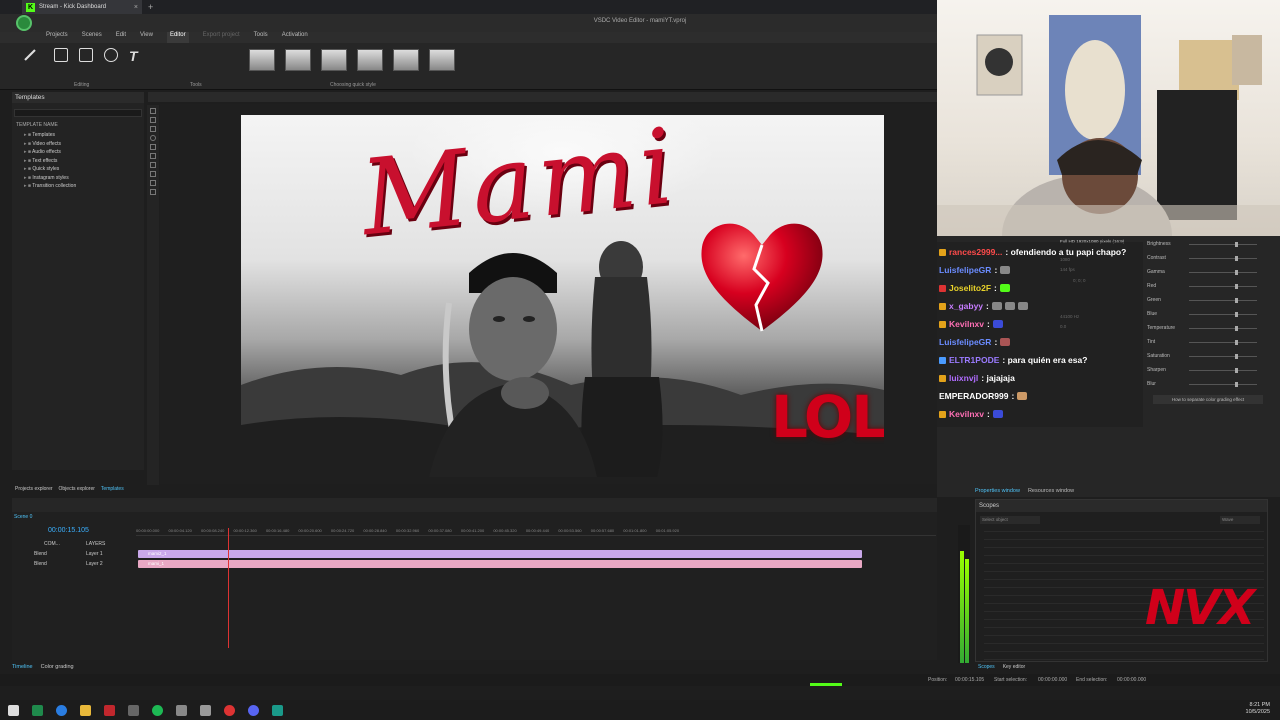 The width and height of the screenshot is (1280, 720). What do you see at coordinates (1010, 520) in the screenshot?
I see `scopes-object-select: Select object` at bounding box center [1010, 520].